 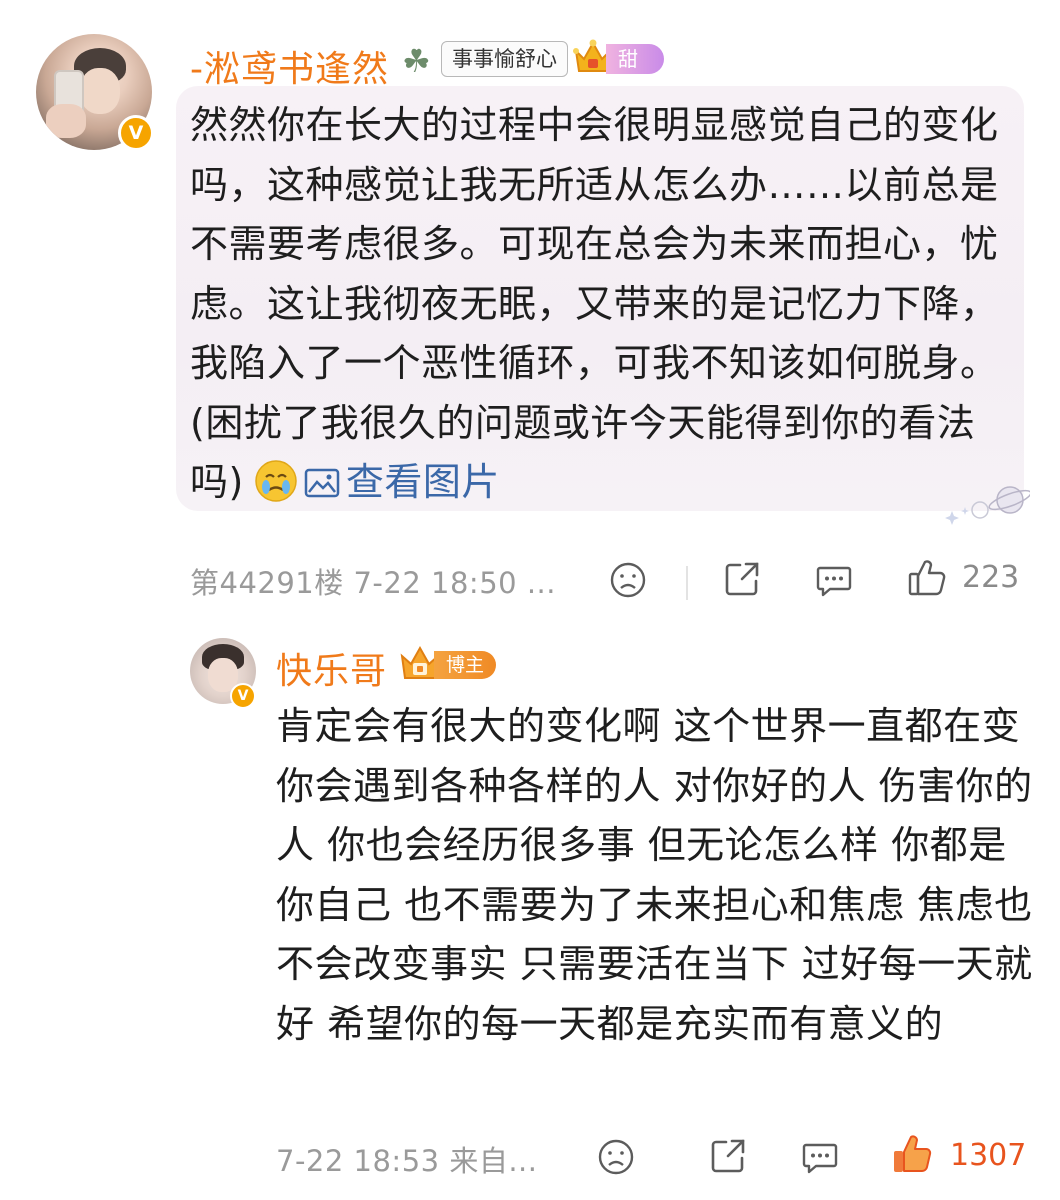 I want to click on comment-time: 7-22 18:50, so click(x=435, y=583).